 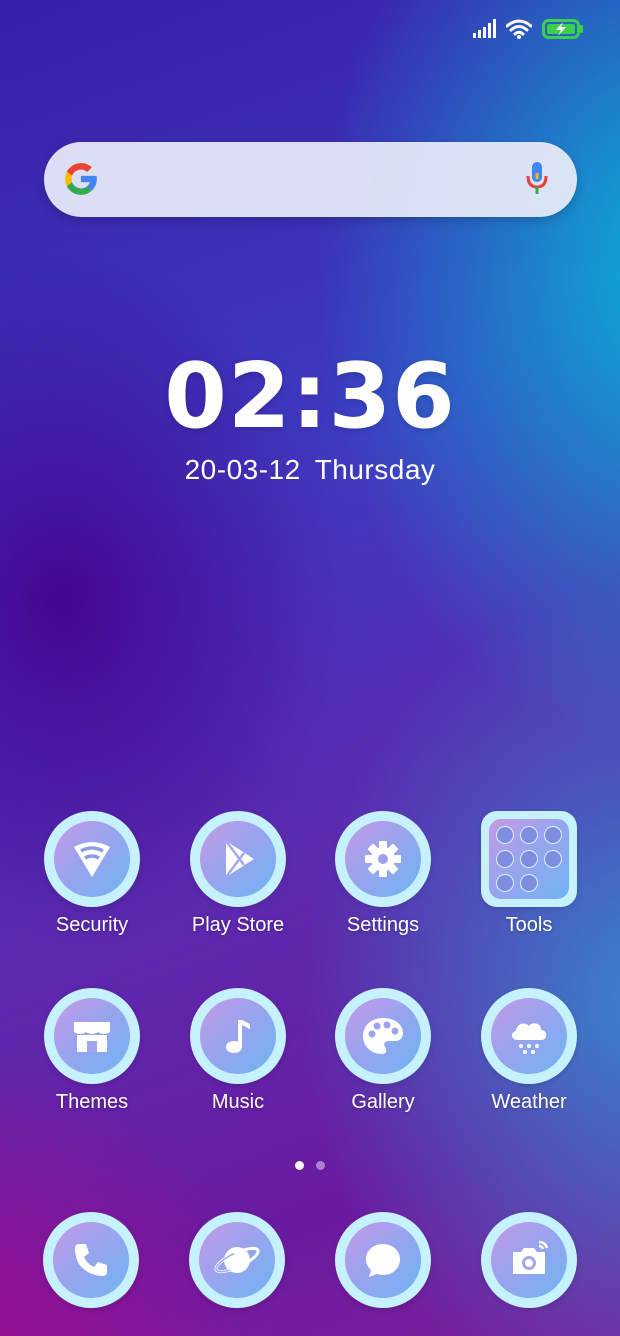 I want to click on wifi-icon, so click(x=519, y=29).